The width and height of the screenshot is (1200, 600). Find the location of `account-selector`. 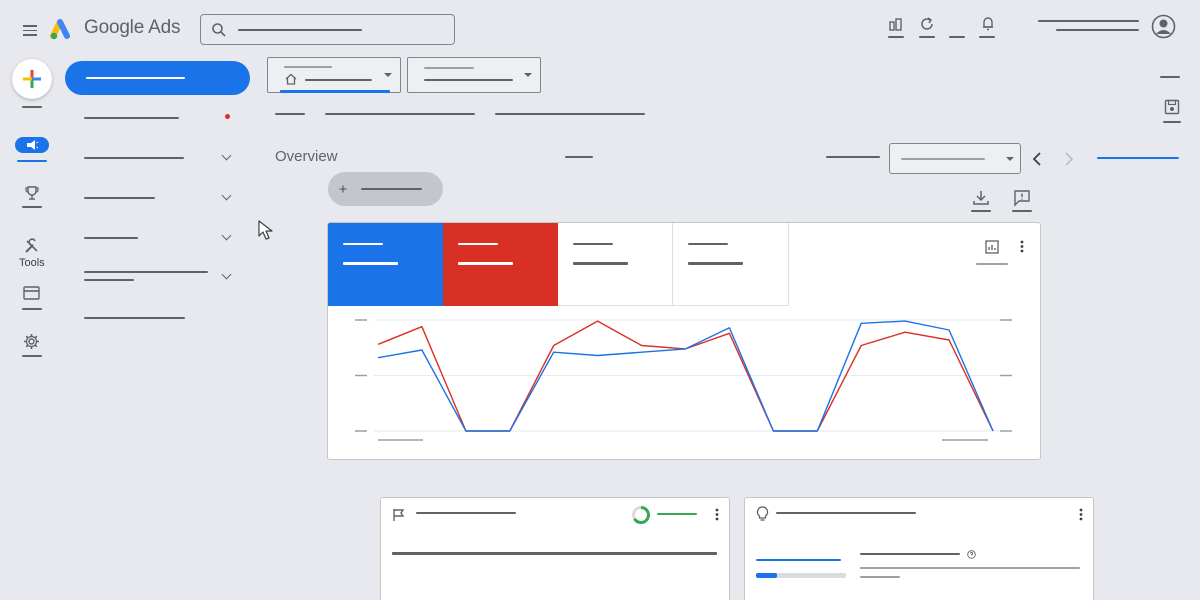

account-selector is located at coordinates (334, 75).